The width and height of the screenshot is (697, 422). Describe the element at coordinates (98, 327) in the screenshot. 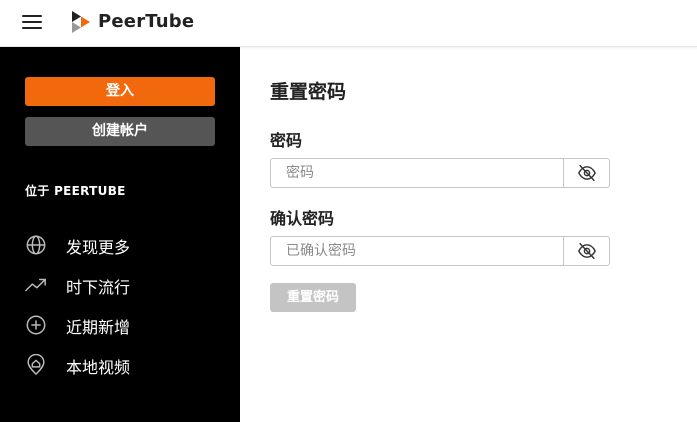

I see `sidebar-item-label: 近期新增` at that location.